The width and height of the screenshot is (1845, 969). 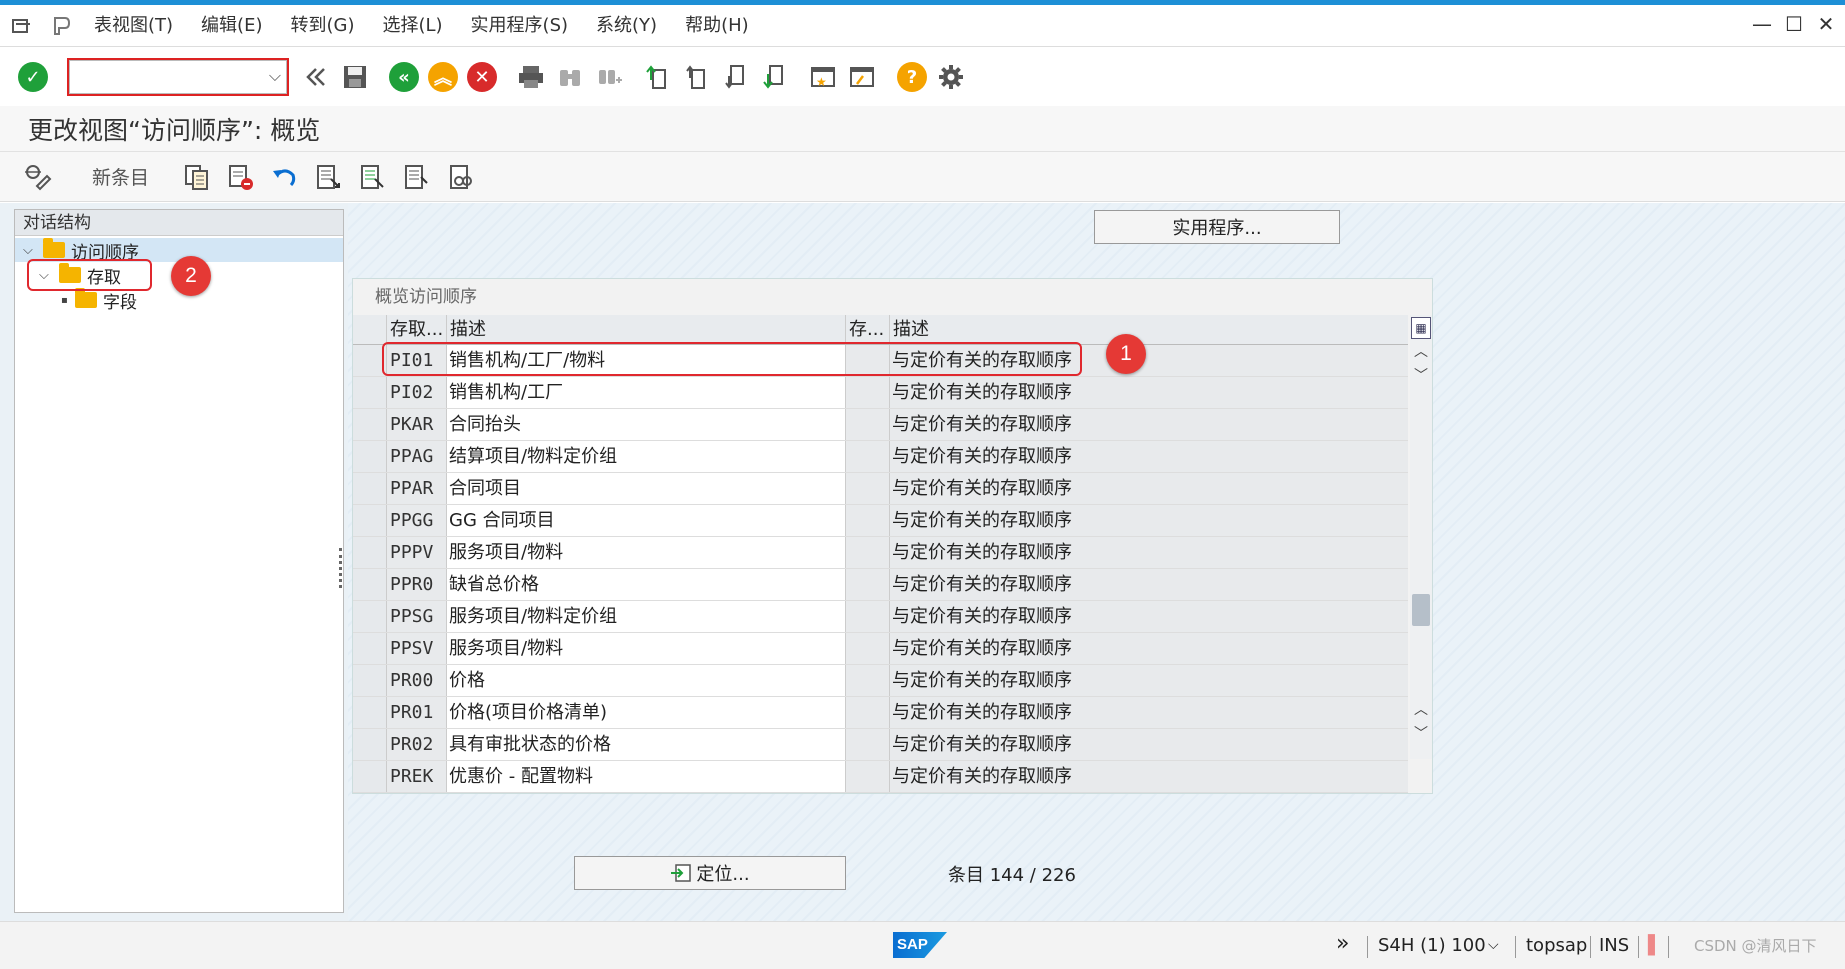 I want to click on cell-access-sequence: PREK, so click(x=417, y=776).